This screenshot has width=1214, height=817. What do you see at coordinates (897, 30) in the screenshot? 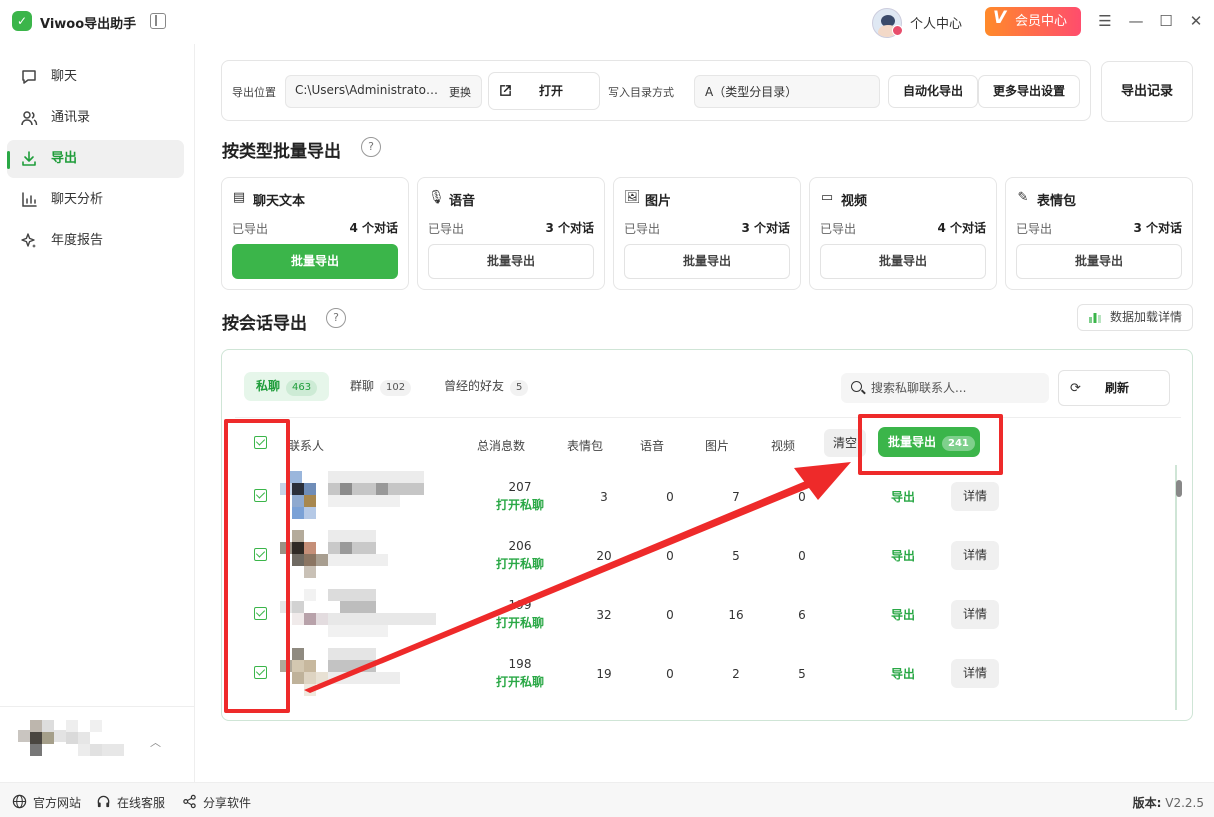
I see `avatar-badge-icon` at bounding box center [897, 30].